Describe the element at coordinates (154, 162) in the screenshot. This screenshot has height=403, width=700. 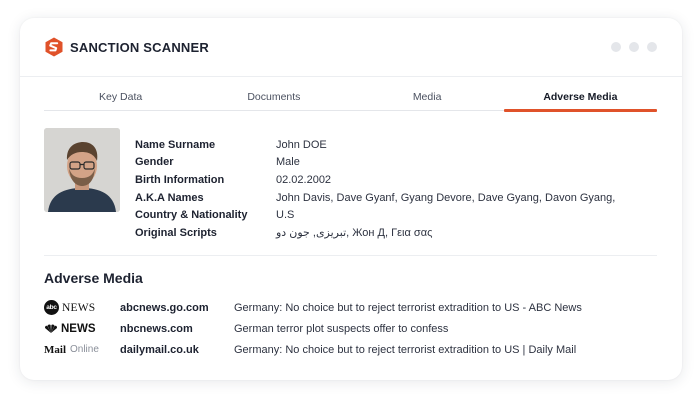
I see `detail-label: Gender` at that location.